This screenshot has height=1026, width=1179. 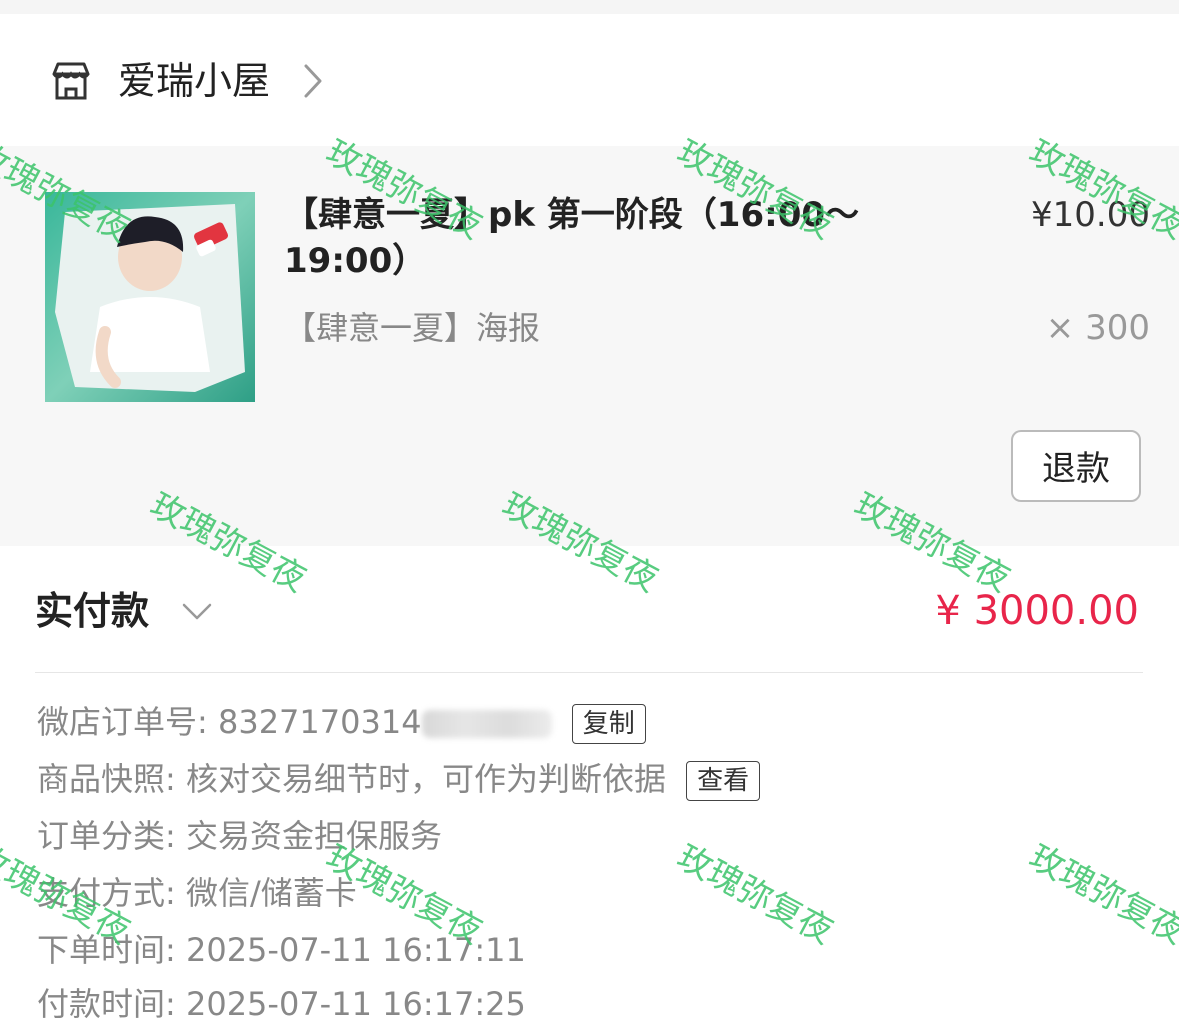 I want to click on order-time-value: 2025-07-11 16:17:11, so click(x=355, y=950).